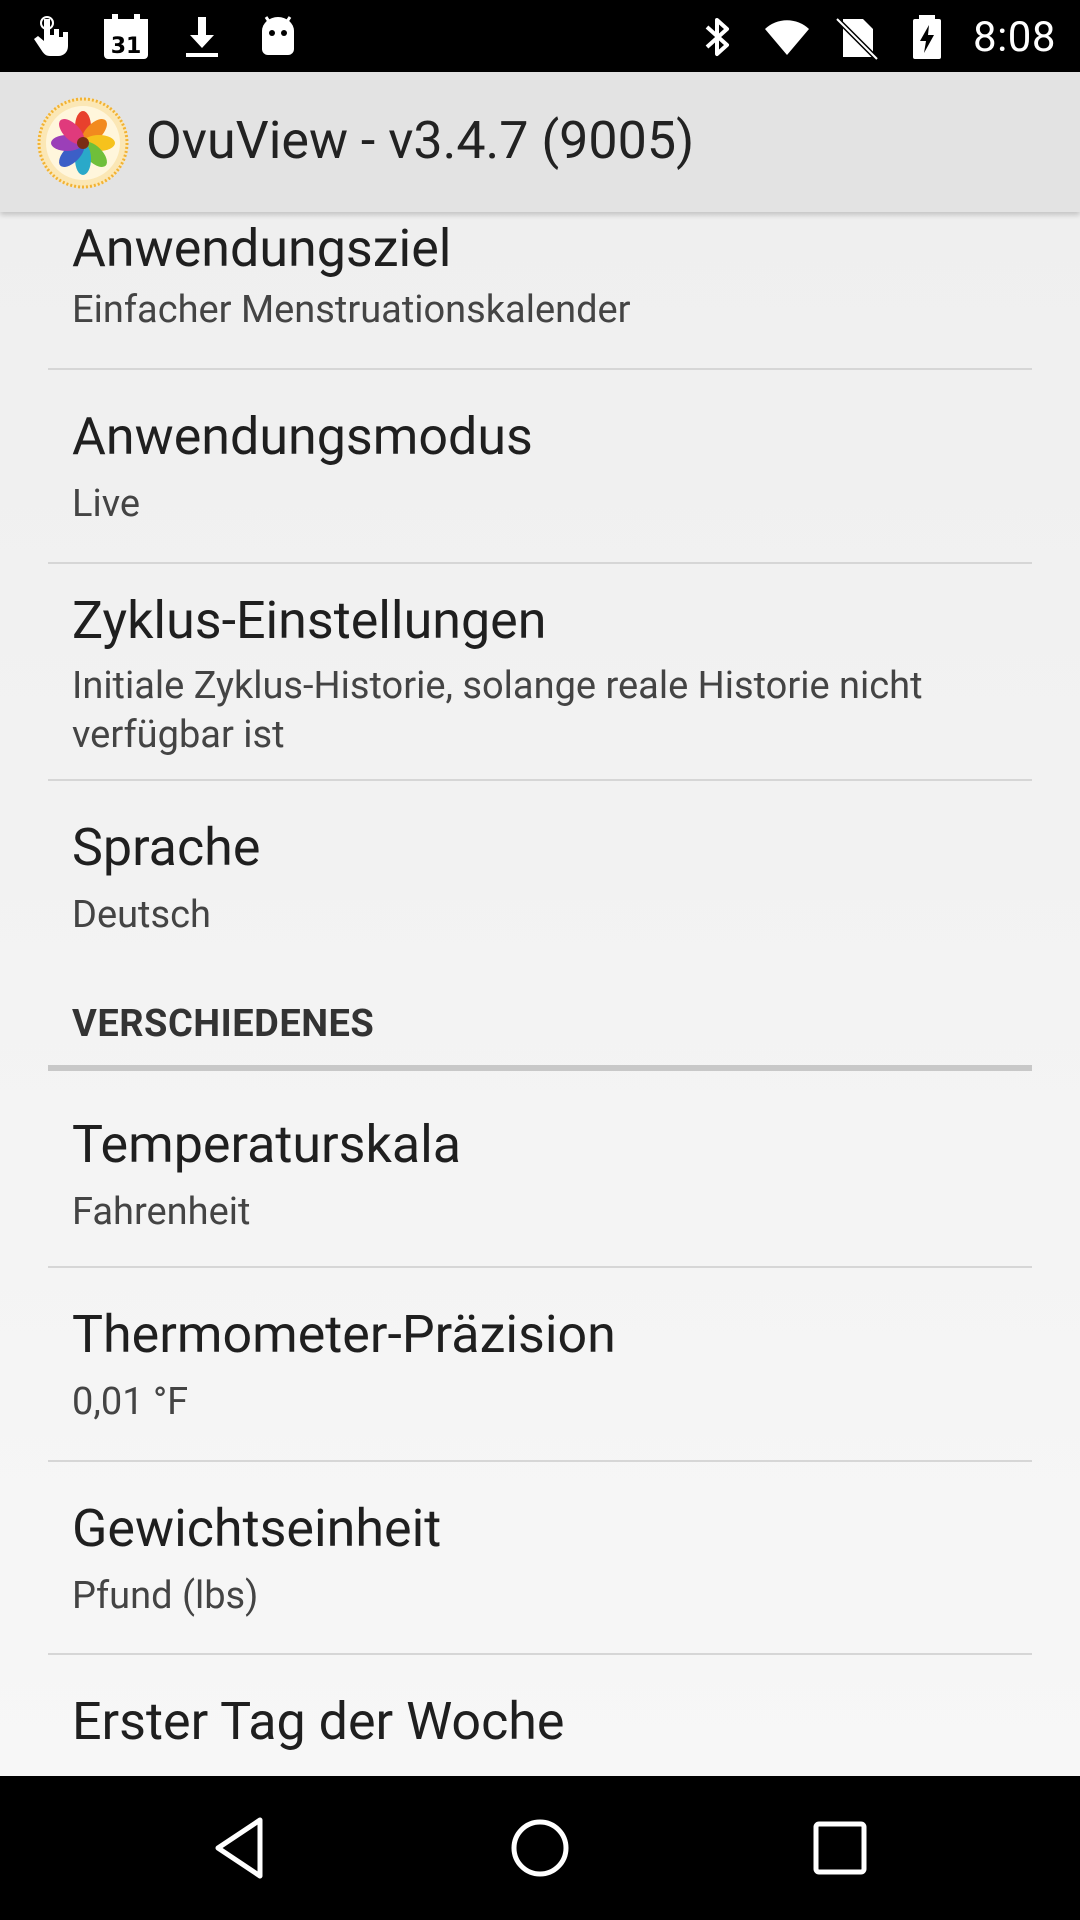 This screenshot has width=1080, height=1920. I want to click on calendar-icon: 31, so click(126, 37).